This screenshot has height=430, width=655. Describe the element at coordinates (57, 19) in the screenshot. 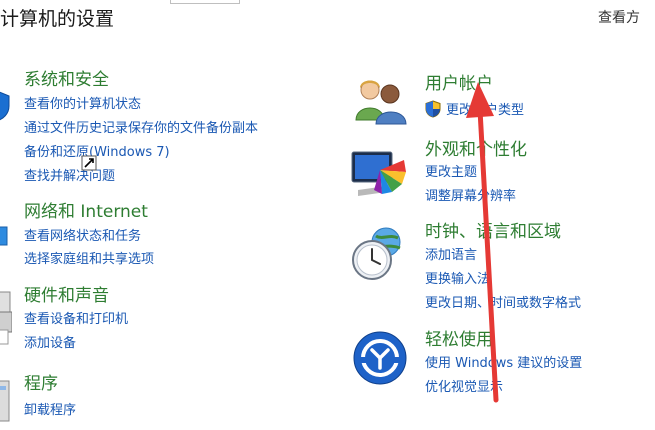

I see `page-title: 计算机的设置` at that location.